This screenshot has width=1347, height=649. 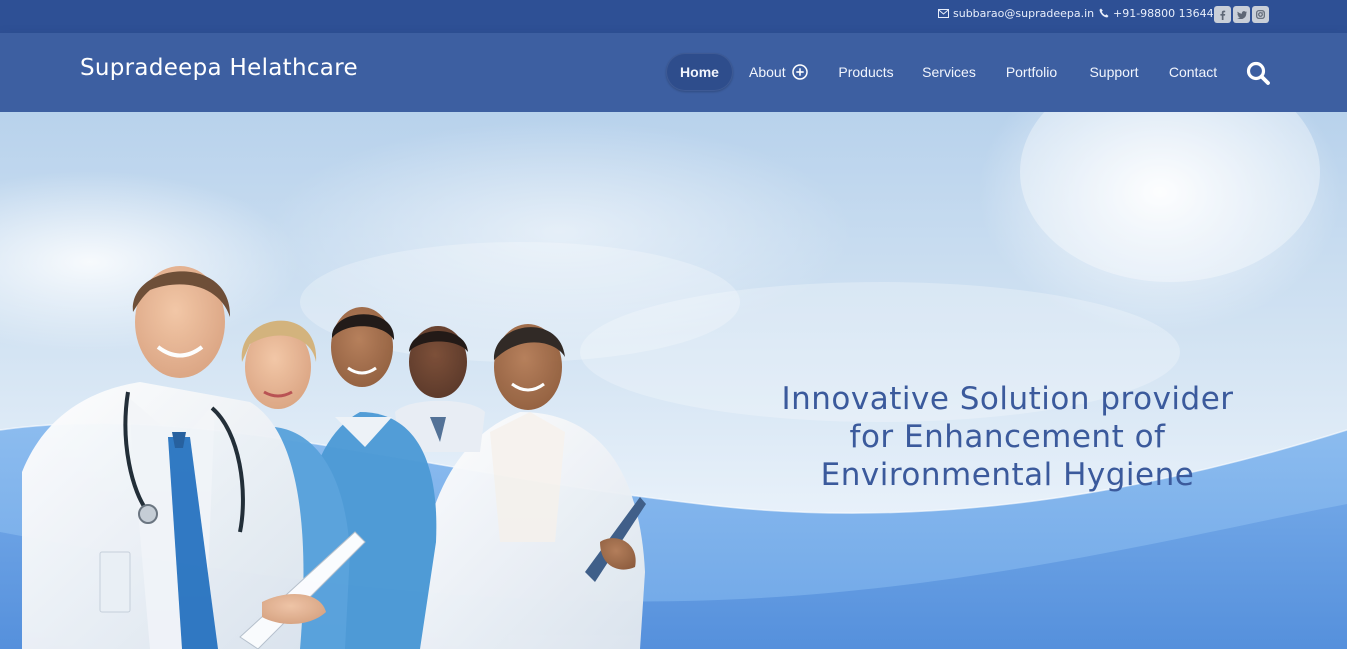 I want to click on contact-phone-text: +91-98800 13644, so click(x=1163, y=13).